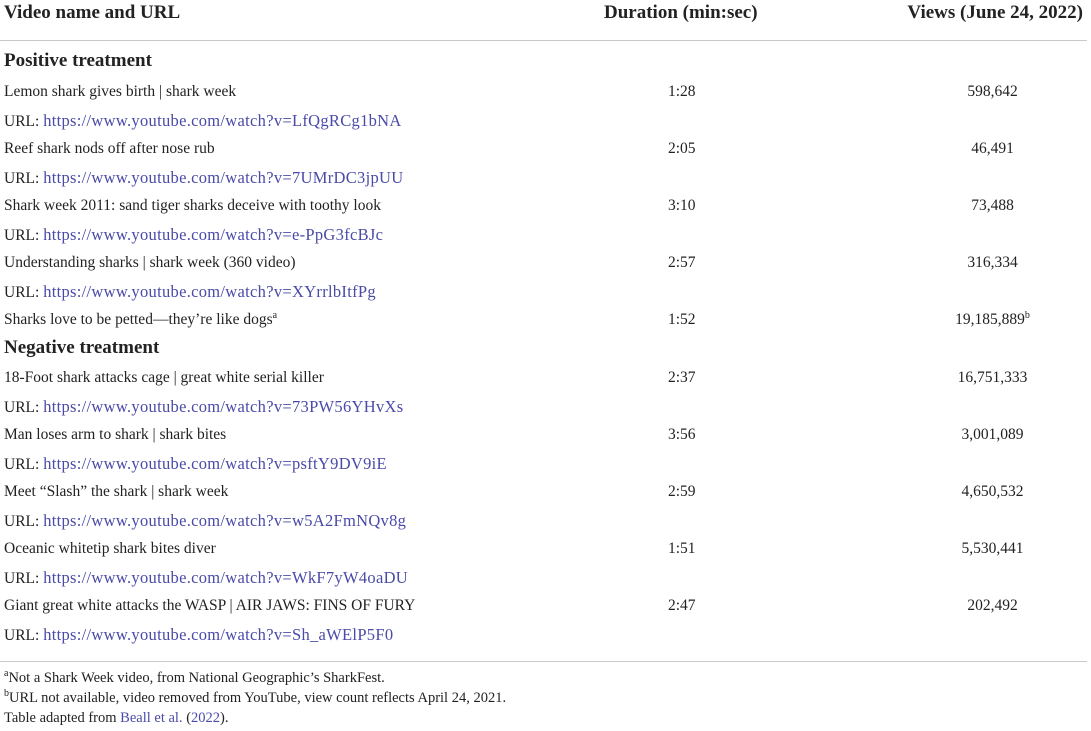  I want to click on video-views: 16,751,333, so click(992, 377).